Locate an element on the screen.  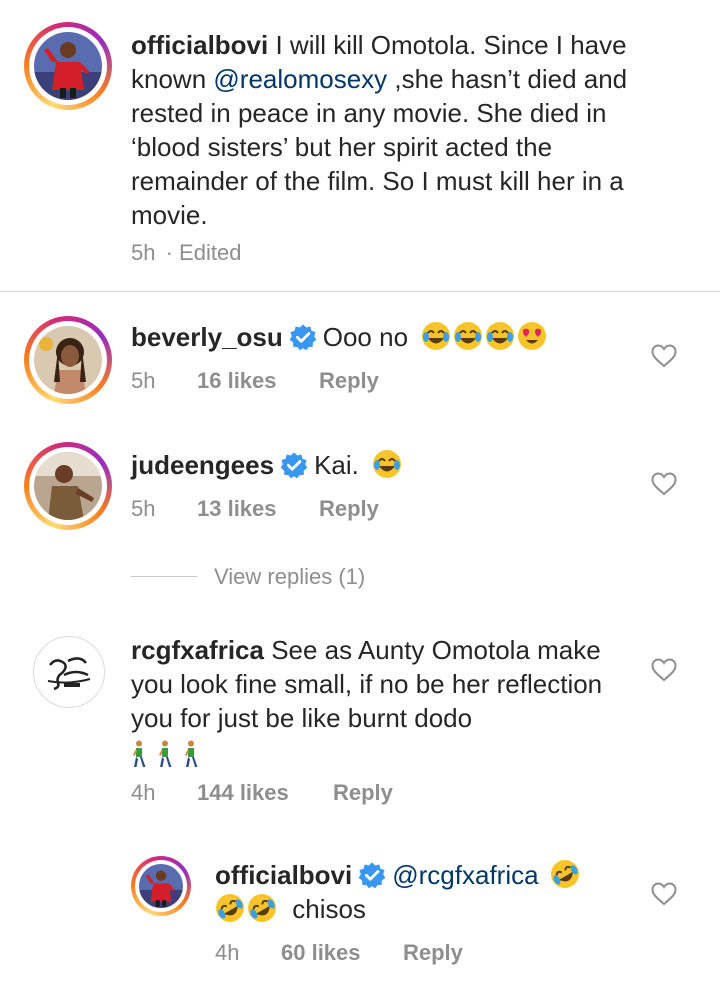
reply-avatar-officialbovi is located at coordinates (161, 886).